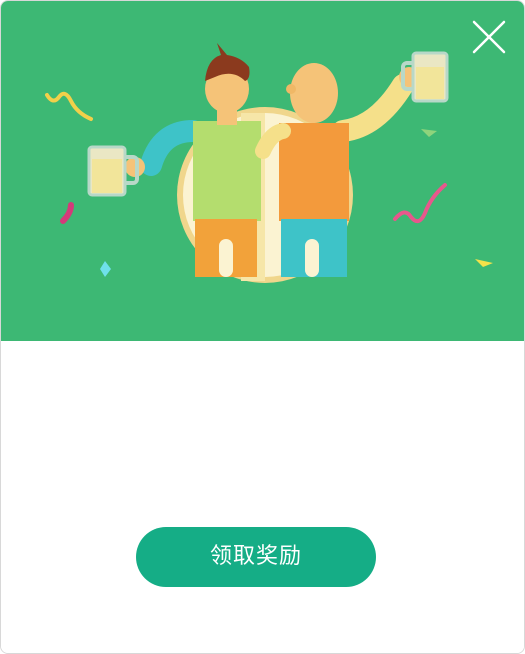 The height and width of the screenshot is (654, 525). Describe the element at coordinates (430, 83) in the screenshot. I see `right-beer-liquid` at that location.